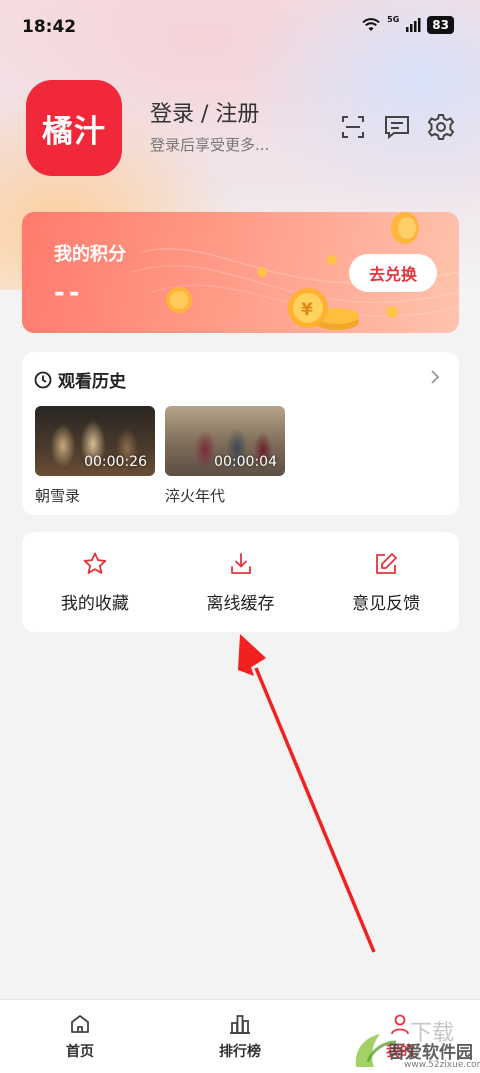 This screenshot has width=480, height=1073. I want to click on history-title: 观看历史, so click(92, 382).